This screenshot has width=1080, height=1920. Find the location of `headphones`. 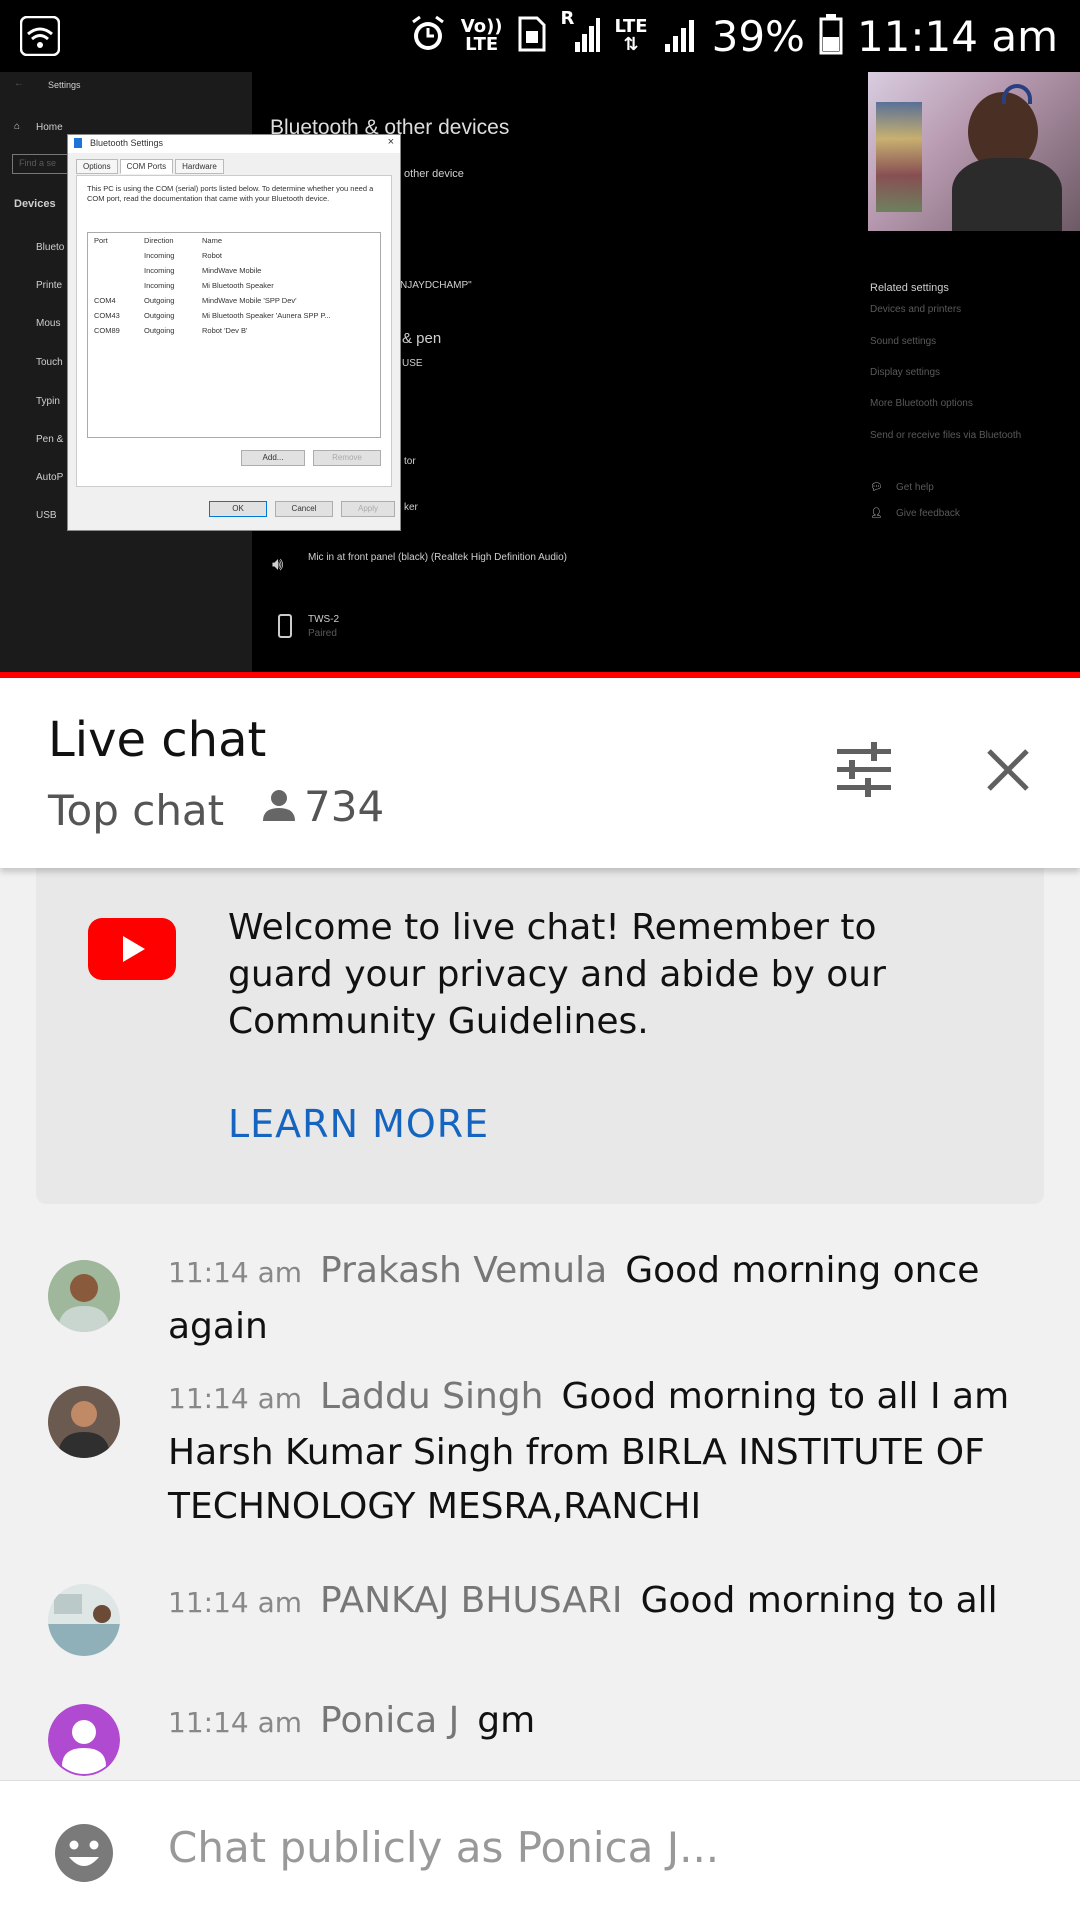

headphones is located at coordinates (1017, 94).